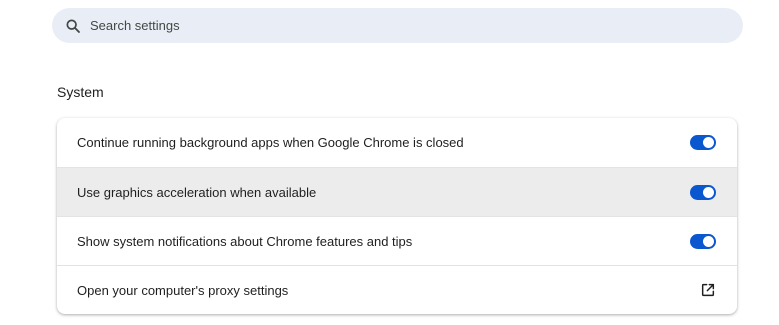 The width and height of the screenshot is (779, 325). I want to click on search-bar, so click(397, 25).